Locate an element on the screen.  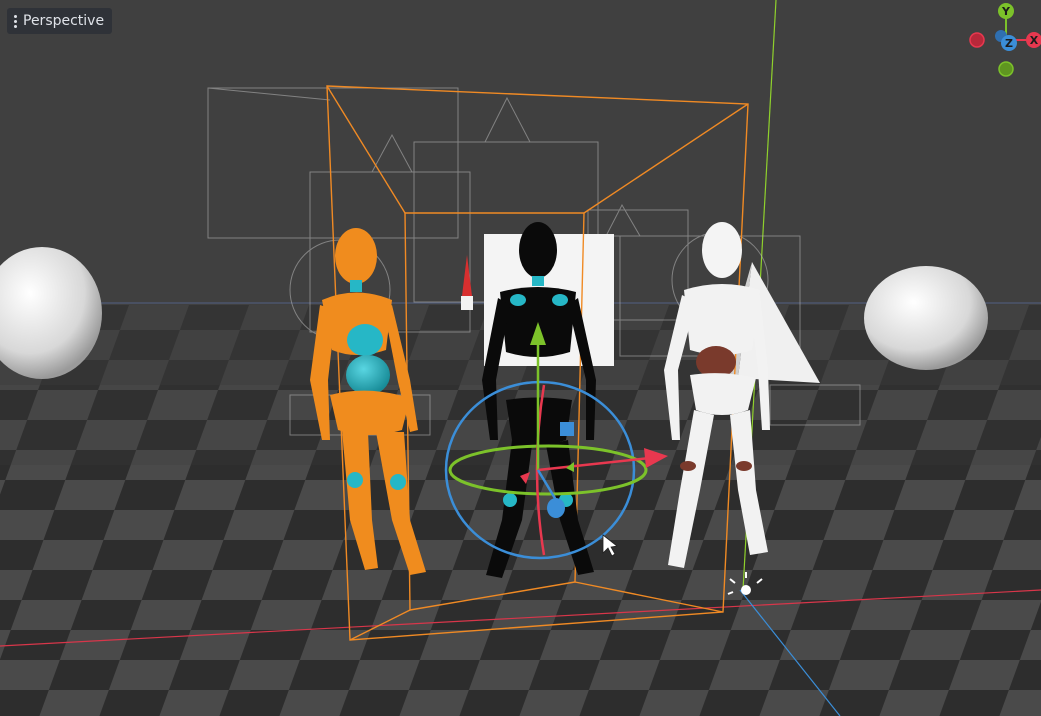
y-axis-label: Y is located at coordinates (1006, 11).